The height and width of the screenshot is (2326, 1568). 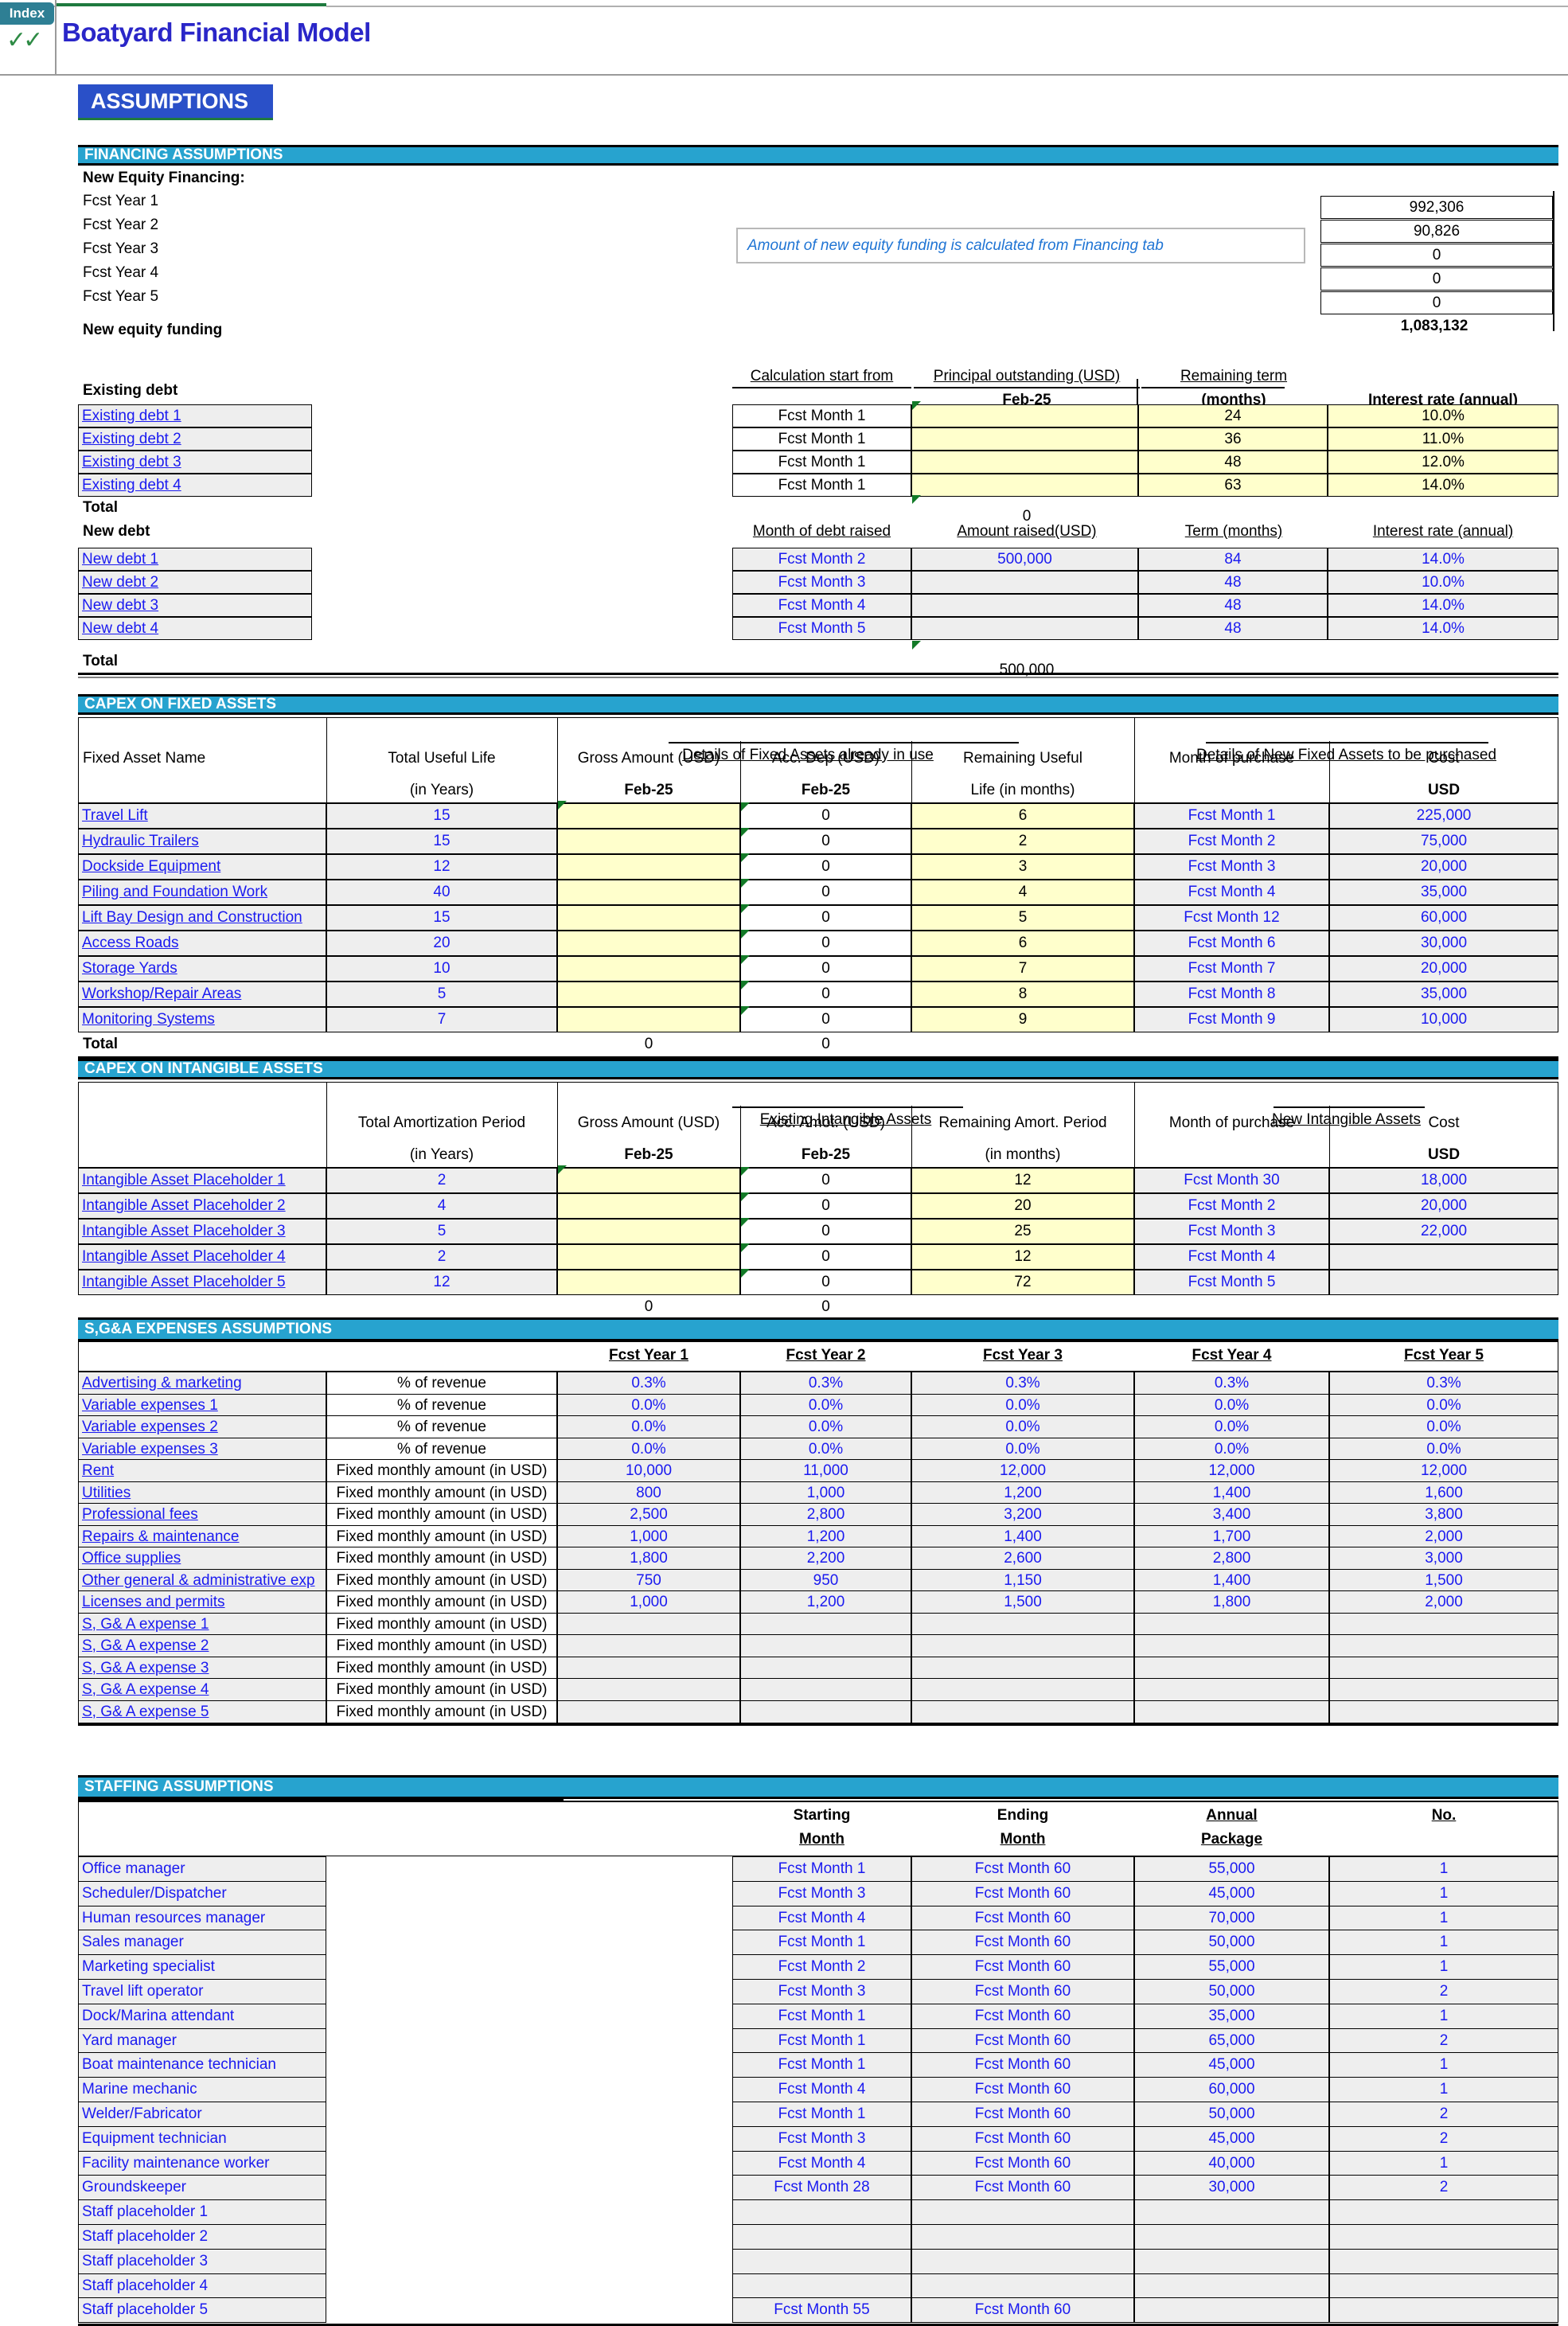 What do you see at coordinates (1023, 1558) in the screenshot?
I see `sga-value-r9-c3: 2,600` at bounding box center [1023, 1558].